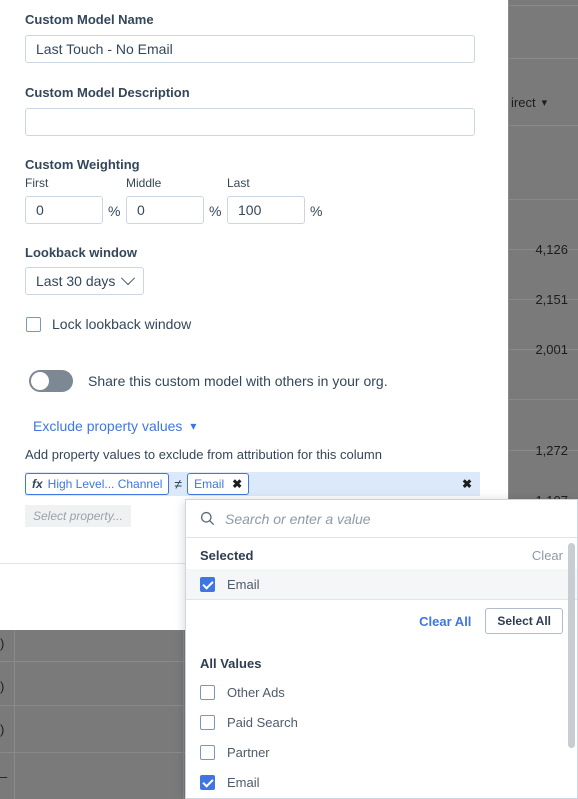 Image resolution: width=578 pixels, height=799 pixels. What do you see at coordinates (227, 555) in the screenshot?
I see `selected-heading: Selected` at bounding box center [227, 555].